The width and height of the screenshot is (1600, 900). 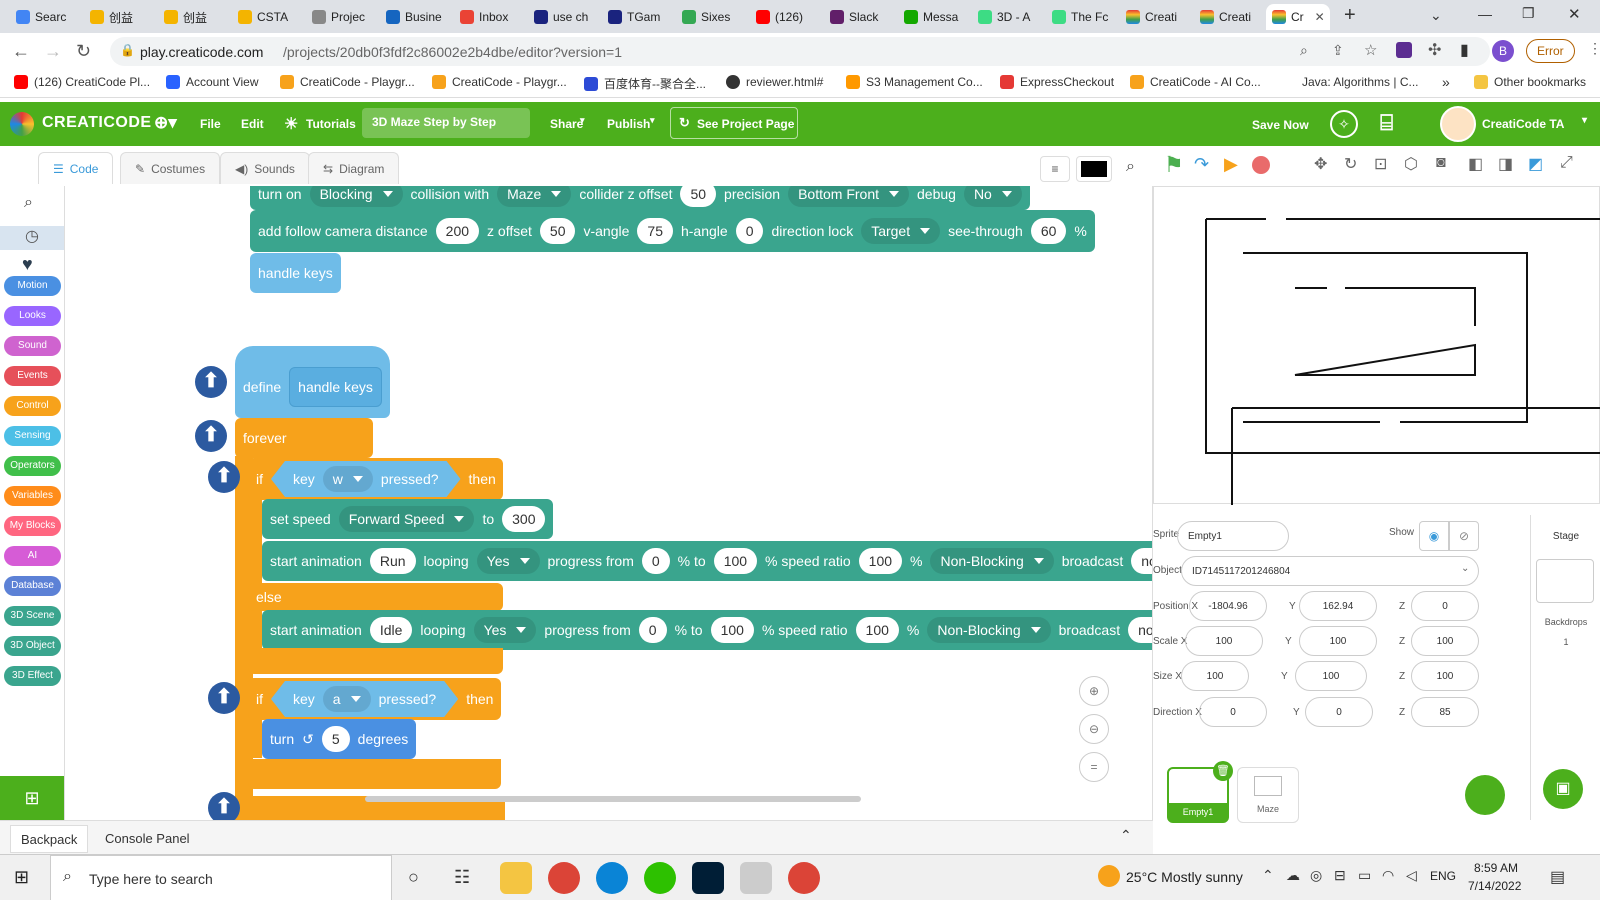 I want to click on puzzle-icon: ✣, so click(x=1434, y=50).